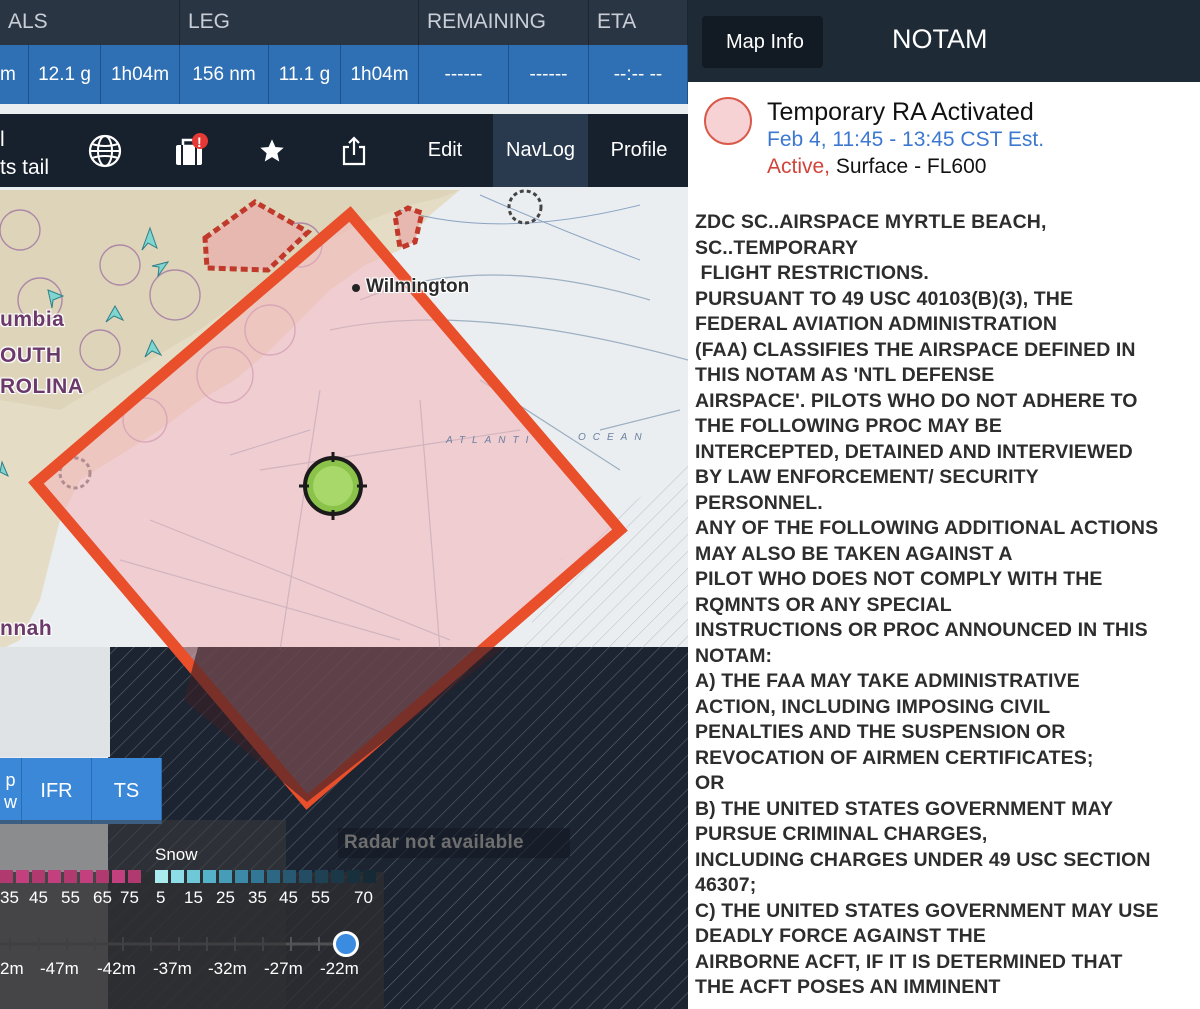 Image resolution: width=1200 pixels, height=1009 pixels. I want to click on layer-button-ifr: IFR, so click(57, 791).